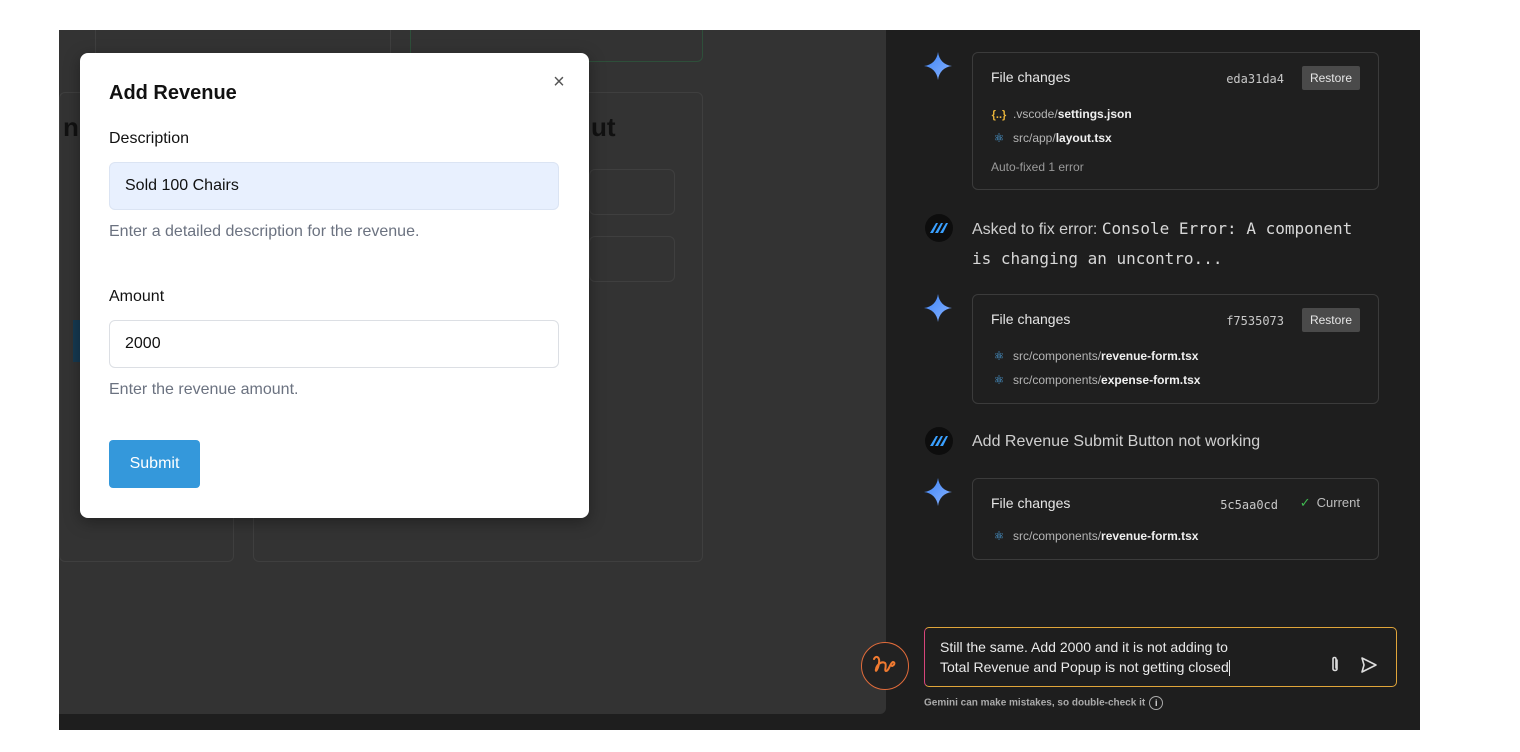 This screenshot has height=752, width=1520. I want to click on file-name: expense-form.tsx, so click(1151, 380).